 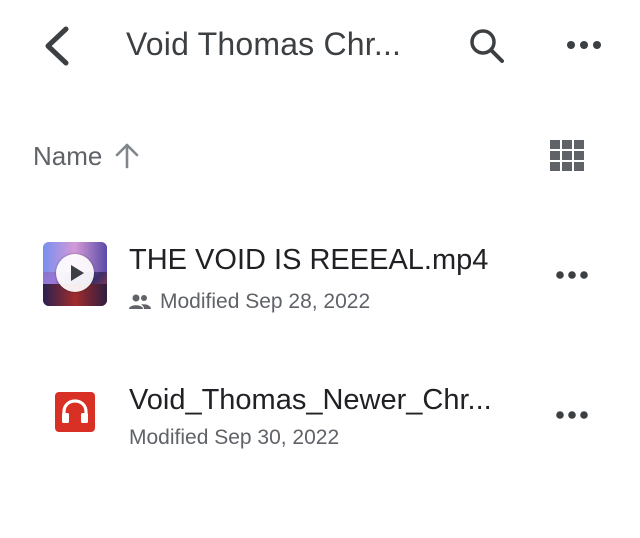 I want to click on play-icon, so click(x=75, y=273).